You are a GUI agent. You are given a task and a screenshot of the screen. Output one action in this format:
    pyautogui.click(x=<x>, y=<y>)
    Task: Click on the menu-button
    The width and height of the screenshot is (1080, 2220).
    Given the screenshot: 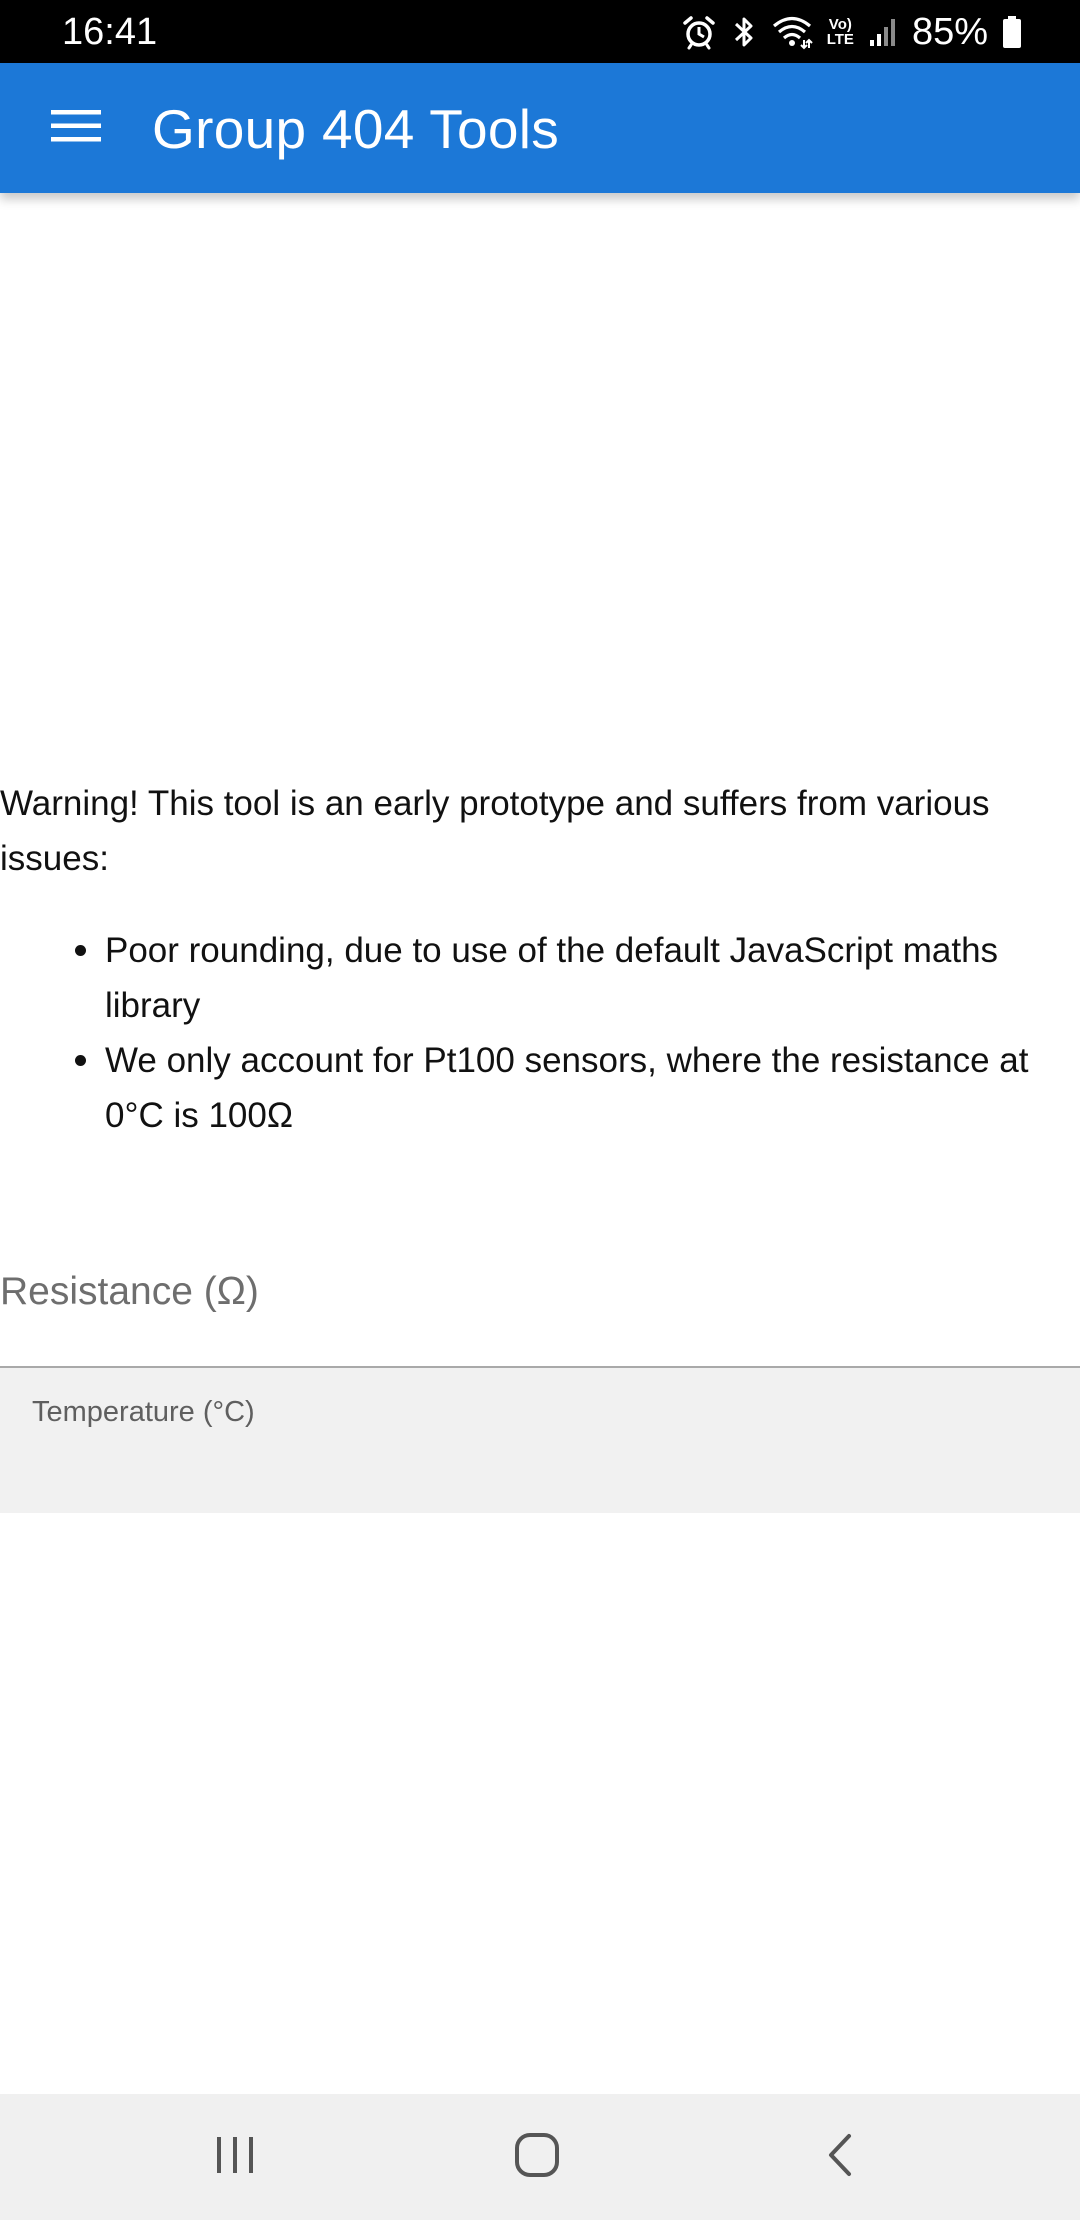 What is the action you would take?
    pyautogui.click(x=76, y=128)
    